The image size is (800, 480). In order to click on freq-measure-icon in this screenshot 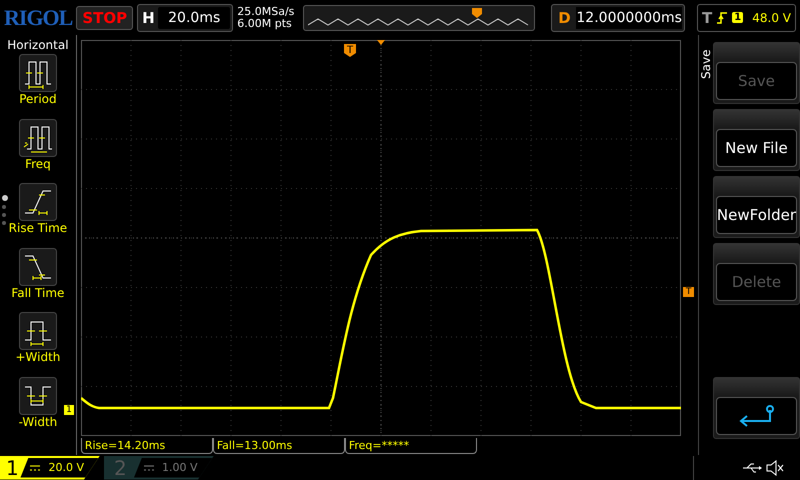, I will do `click(37, 137)`.